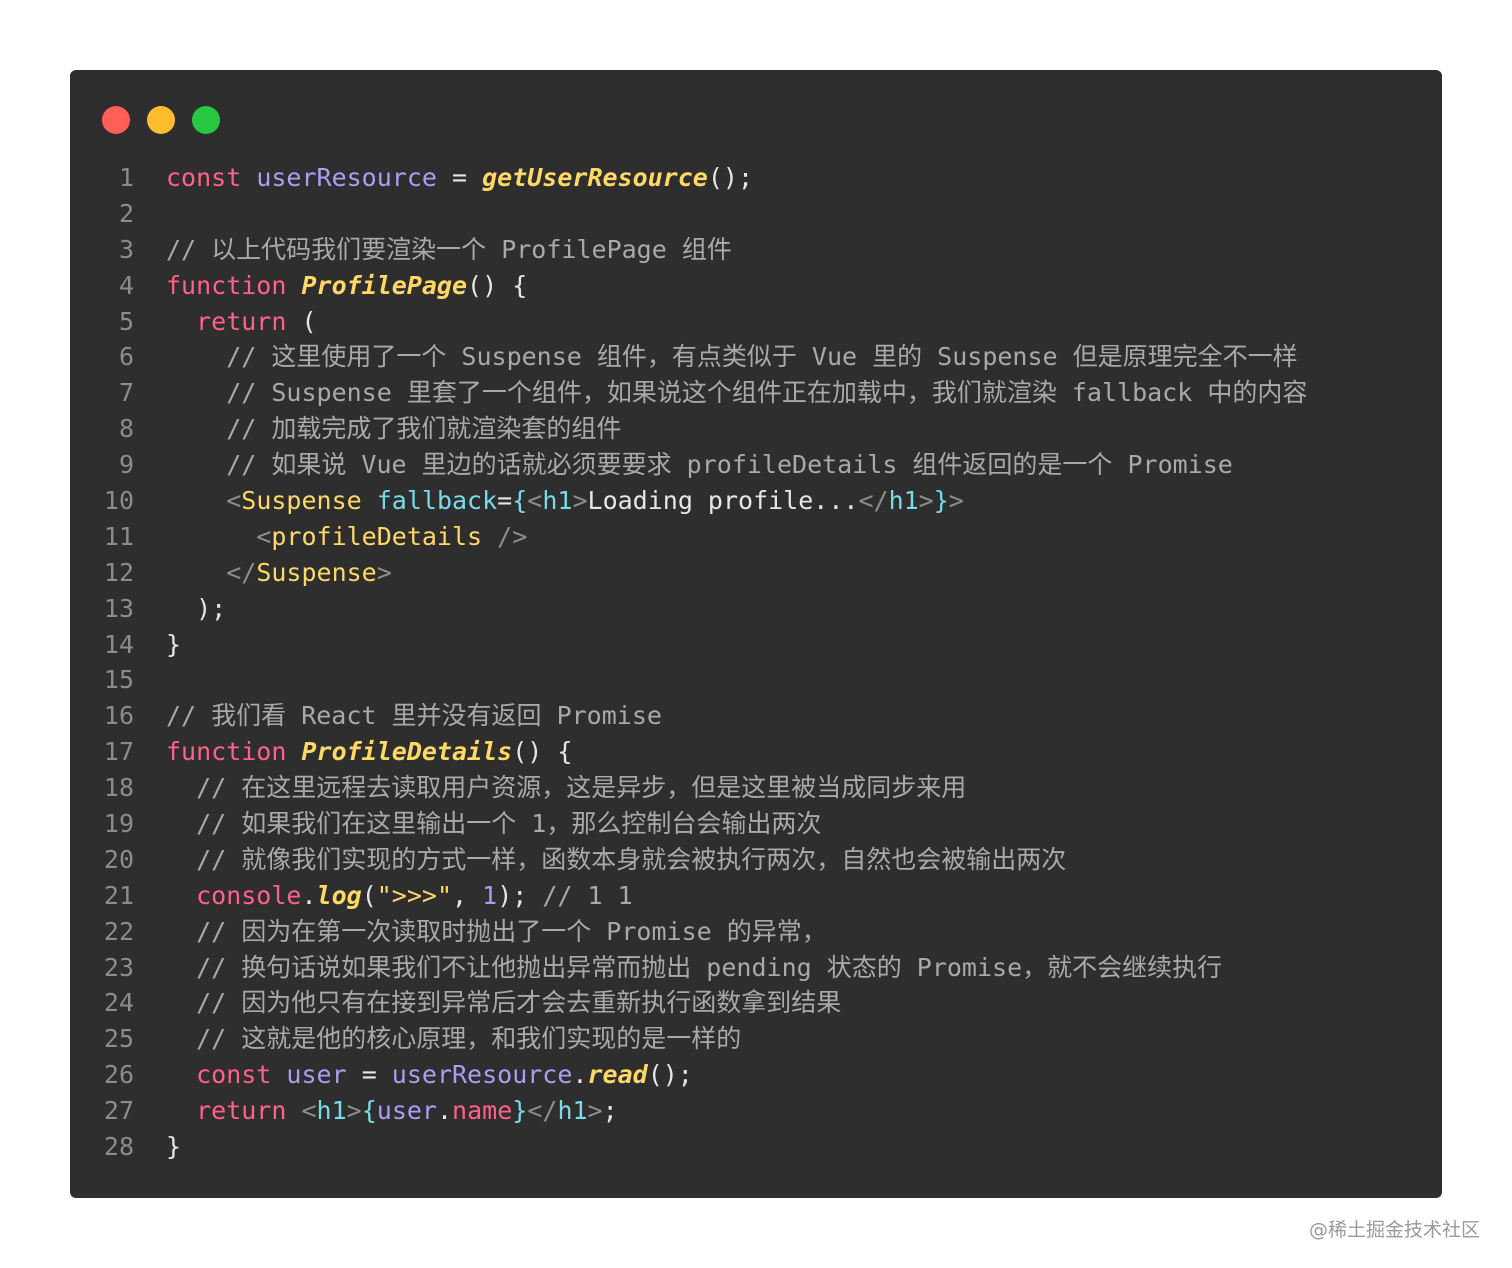 The height and width of the screenshot is (1268, 1512). What do you see at coordinates (118, 1075) in the screenshot?
I see `line-number: 26` at bounding box center [118, 1075].